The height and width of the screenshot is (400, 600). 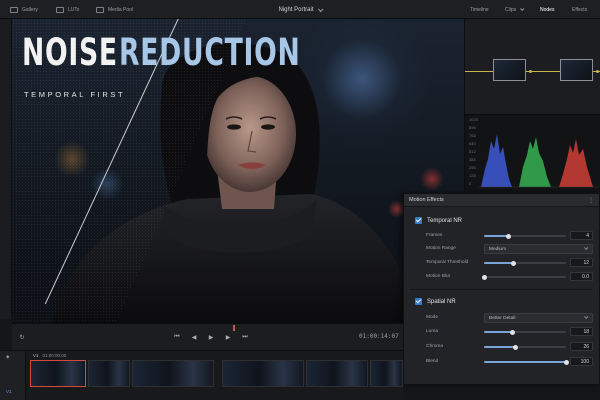 I want to click on tab-nodes-label: Nodes, so click(x=547, y=9).